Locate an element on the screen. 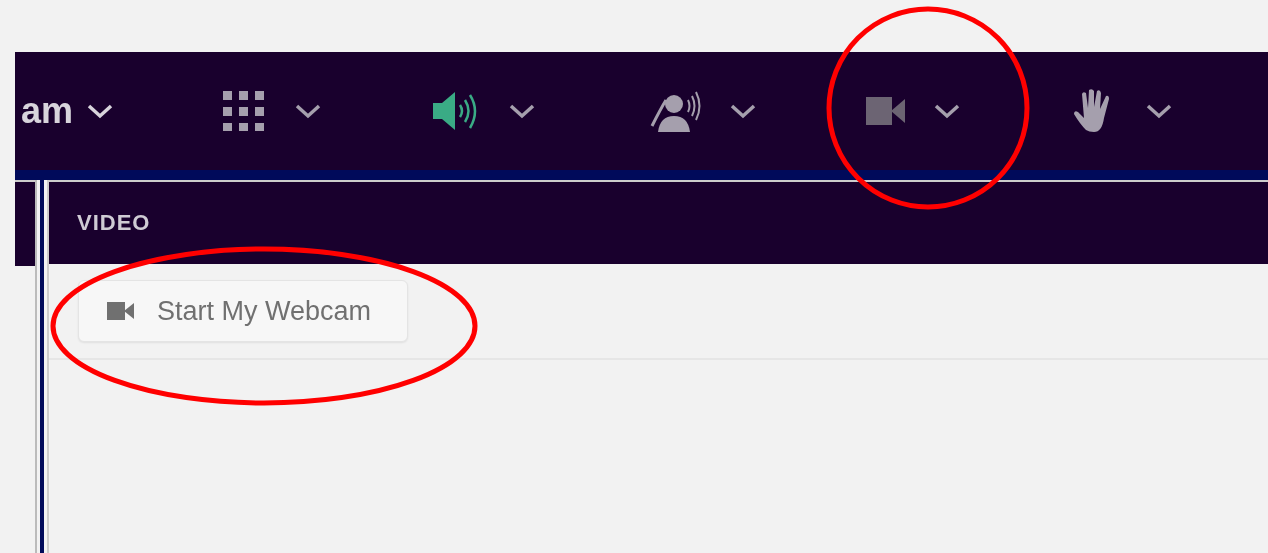 The image size is (1268, 553). start-webcam-button: Start My Webcam is located at coordinates (243, 311).